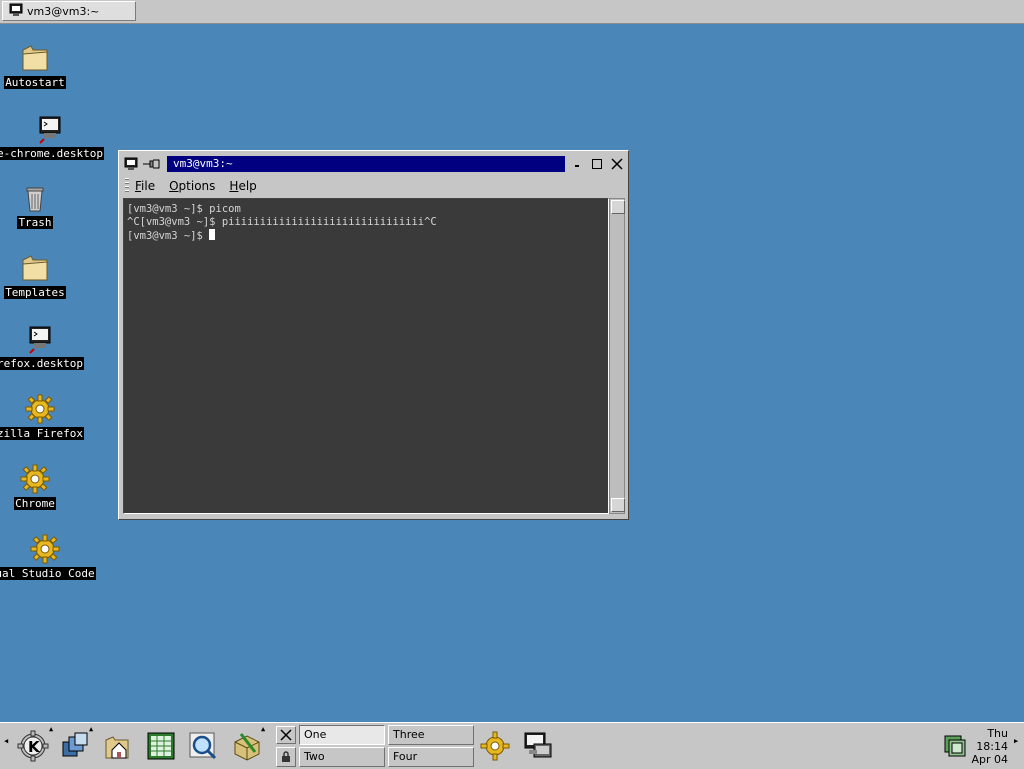 The height and width of the screenshot is (769, 1024). I want to click on desktop-icon-autostart: Autostart, so click(47, 65).